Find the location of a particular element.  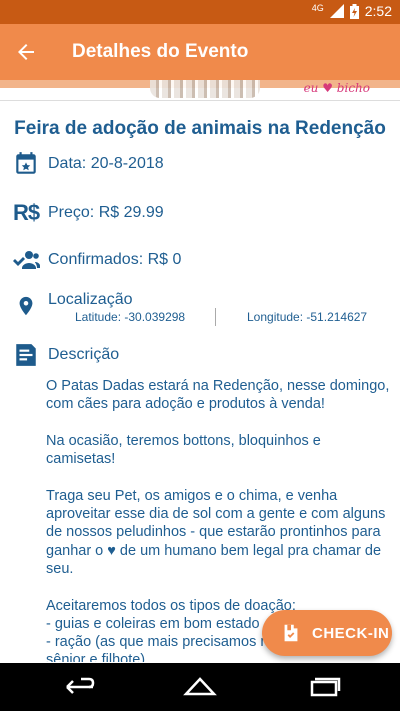

back-arrow-icon is located at coordinates (26, 52).